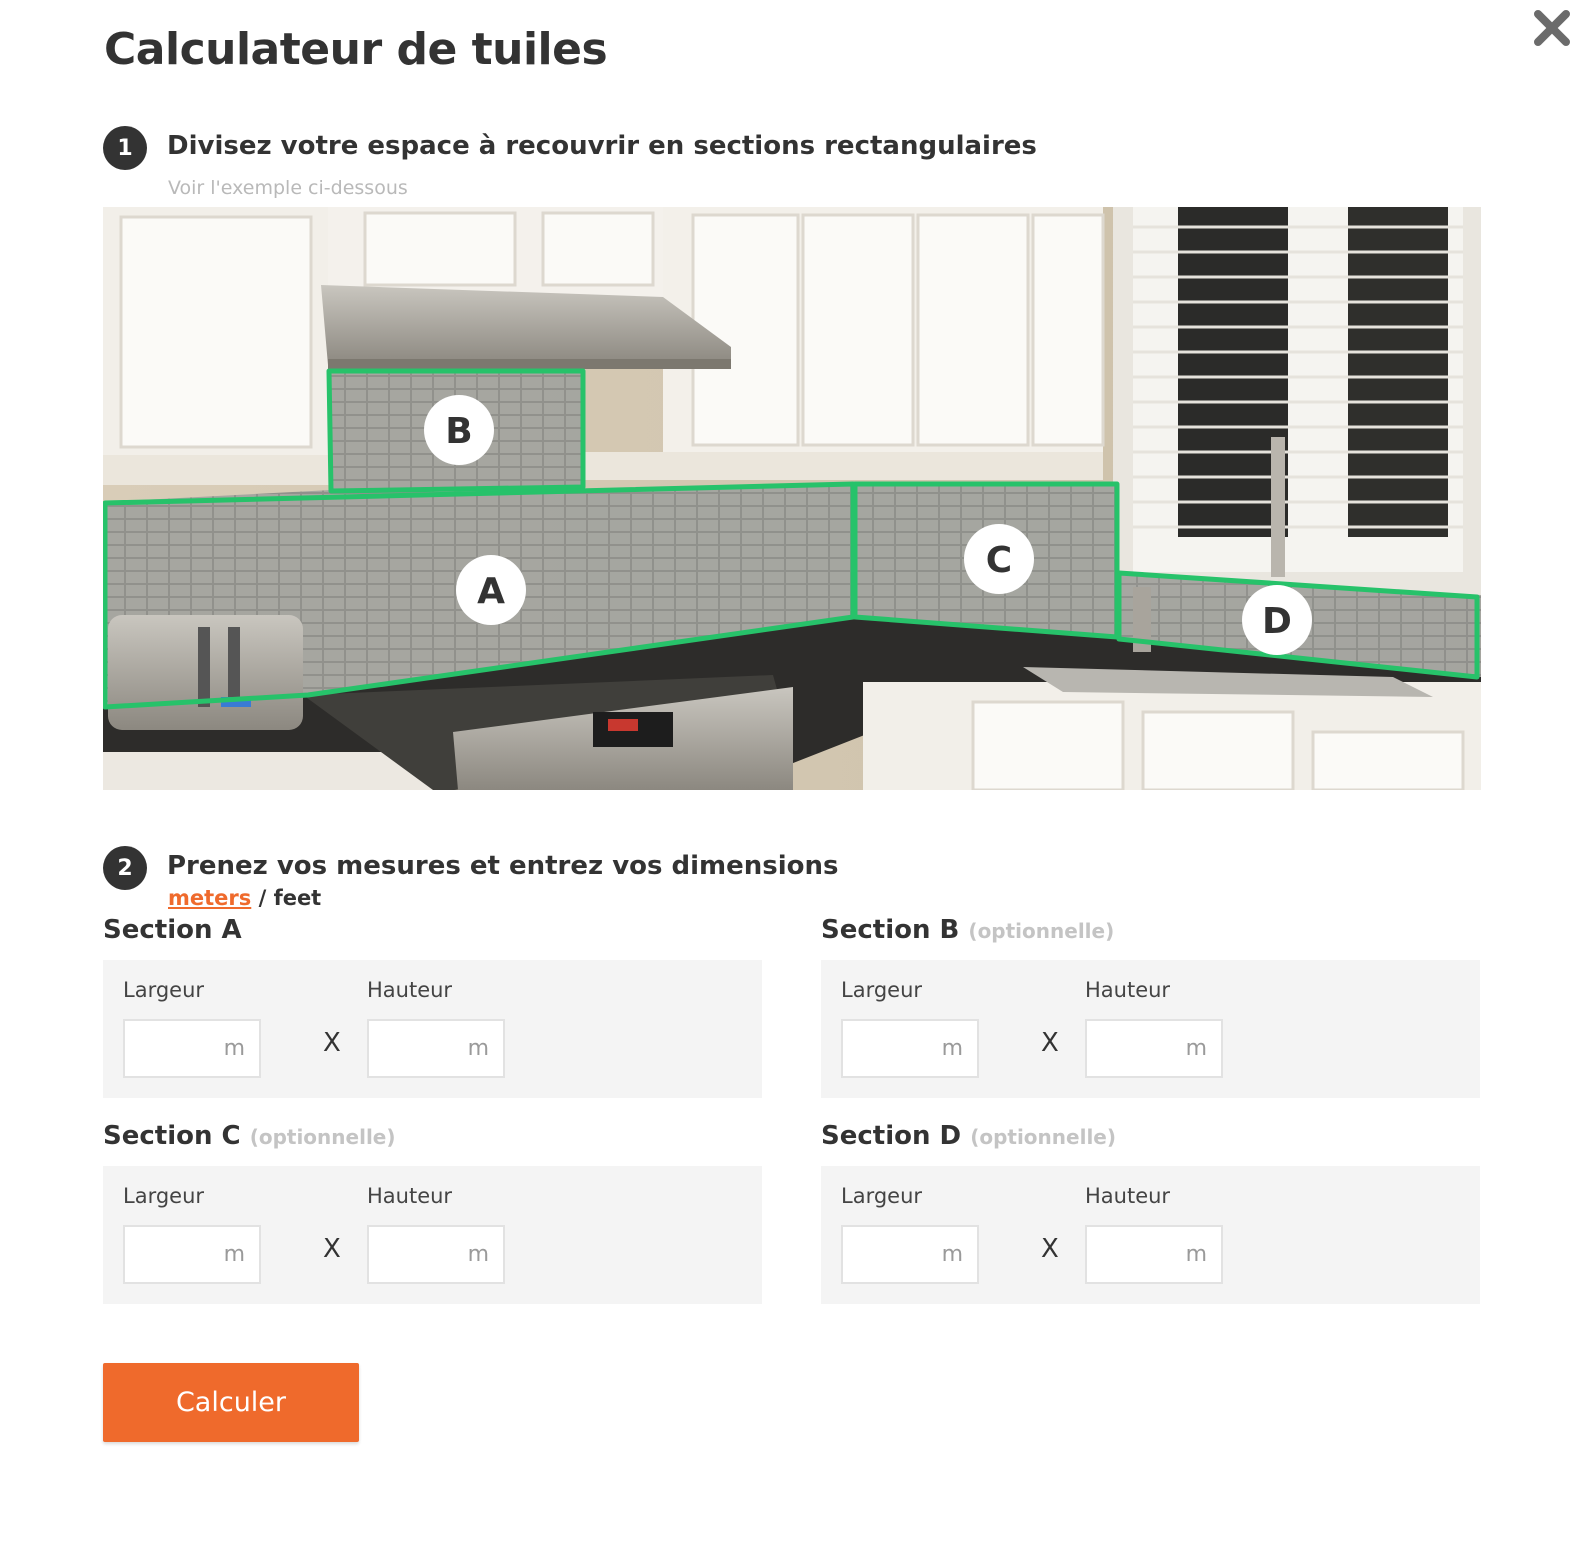 The image size is (1594, 1544). I want to click on svg-text: D, so click(1277, 621).